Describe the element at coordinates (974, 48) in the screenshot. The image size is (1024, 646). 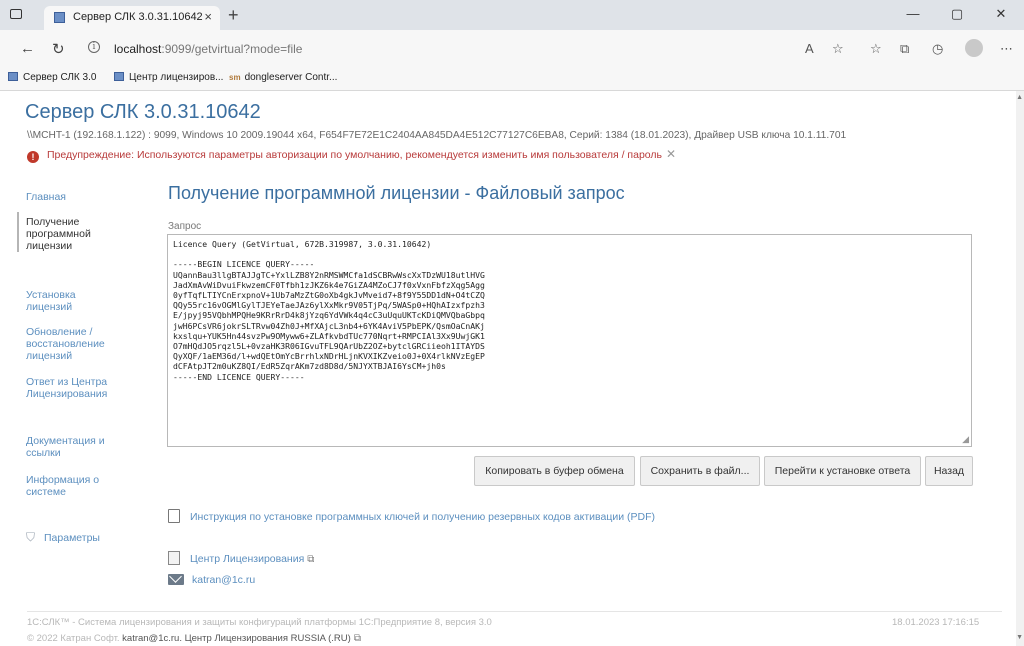
I see `profile-avatar` at that location.